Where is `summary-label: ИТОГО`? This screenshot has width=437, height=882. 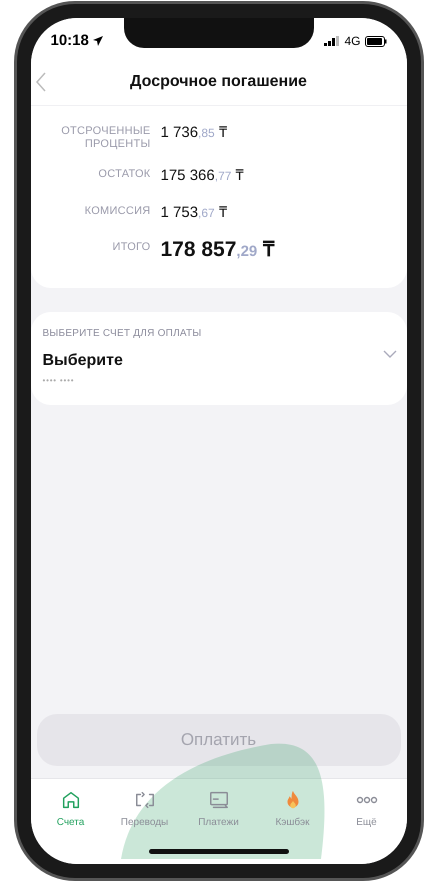
summary-label: ИТОГО is located at coordinates (131, 247).